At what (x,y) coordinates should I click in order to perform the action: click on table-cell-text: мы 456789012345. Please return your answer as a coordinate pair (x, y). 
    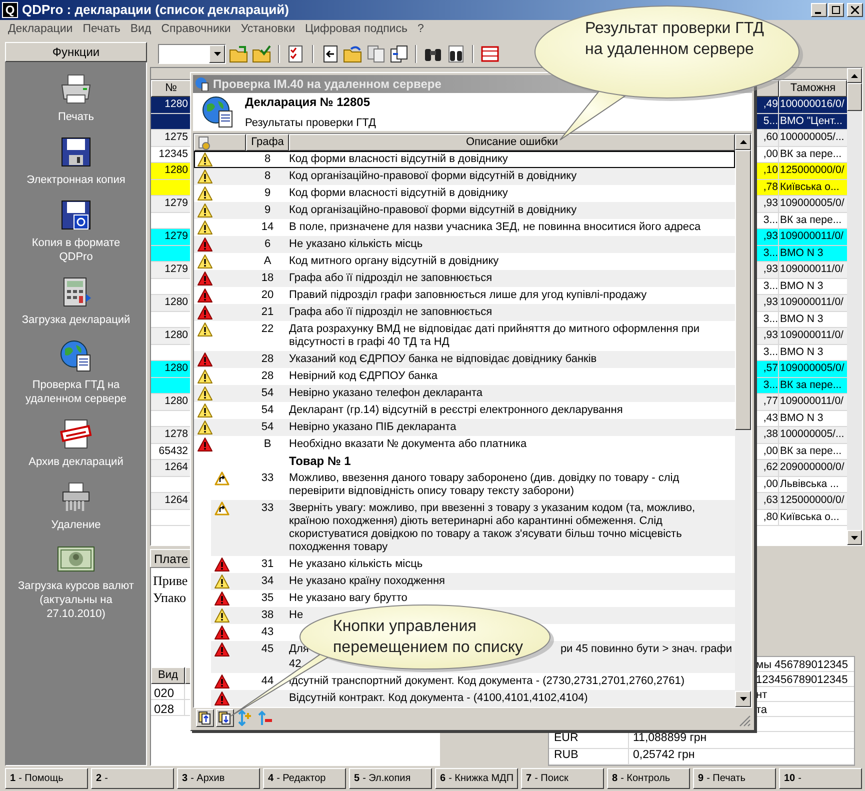
    Looking at the image, I should click on (802, 664).